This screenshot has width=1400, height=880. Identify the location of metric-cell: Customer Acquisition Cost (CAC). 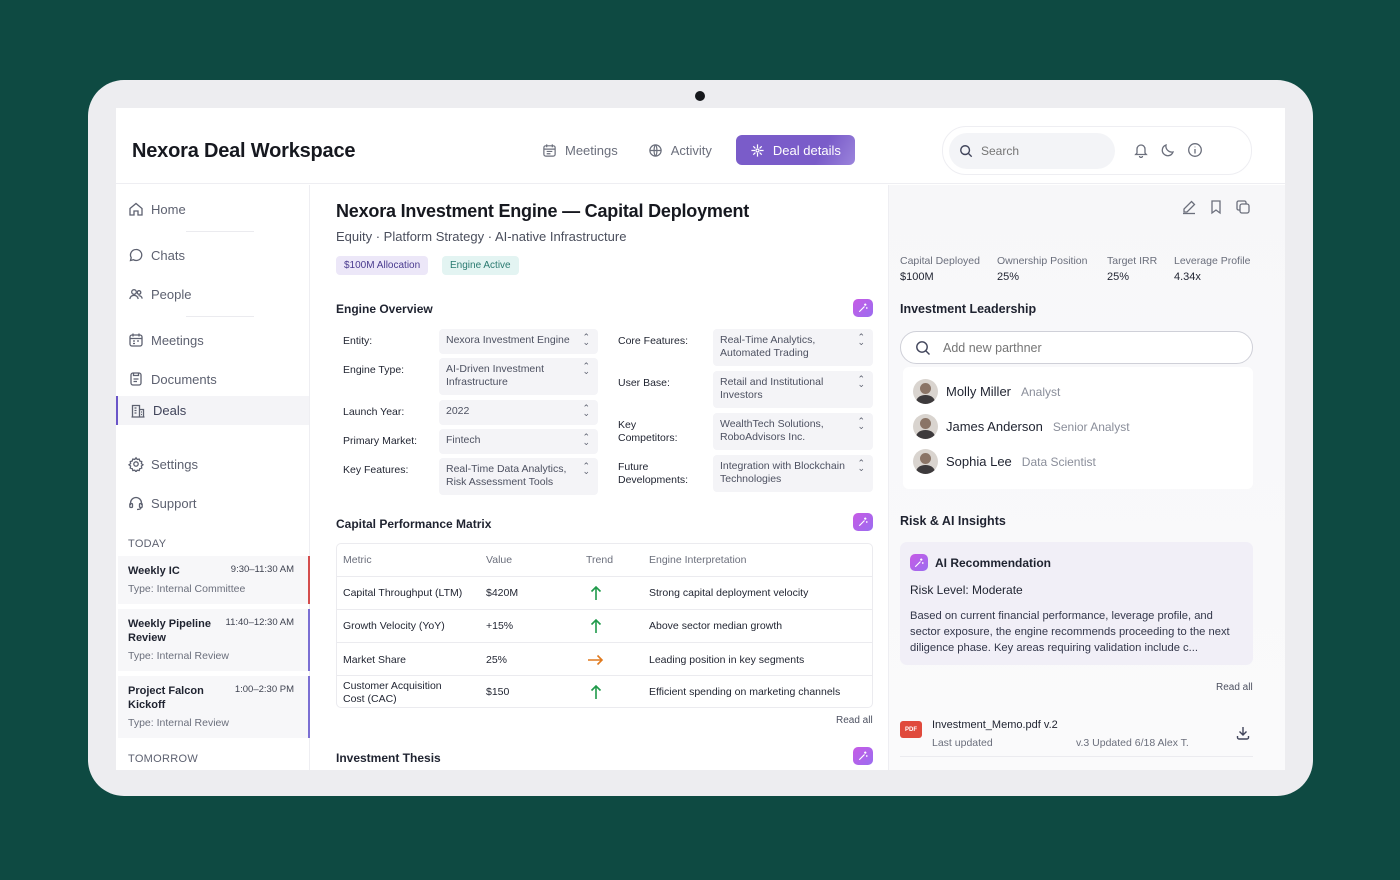
(392, 692).